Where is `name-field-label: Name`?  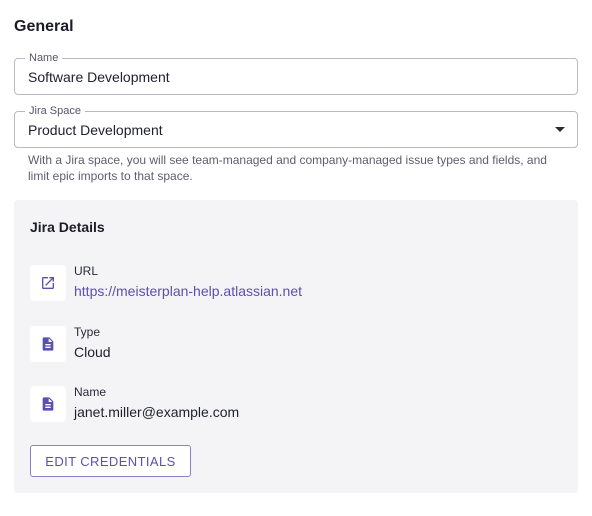
name-field-label: Name is located at coordinates (44, 58).